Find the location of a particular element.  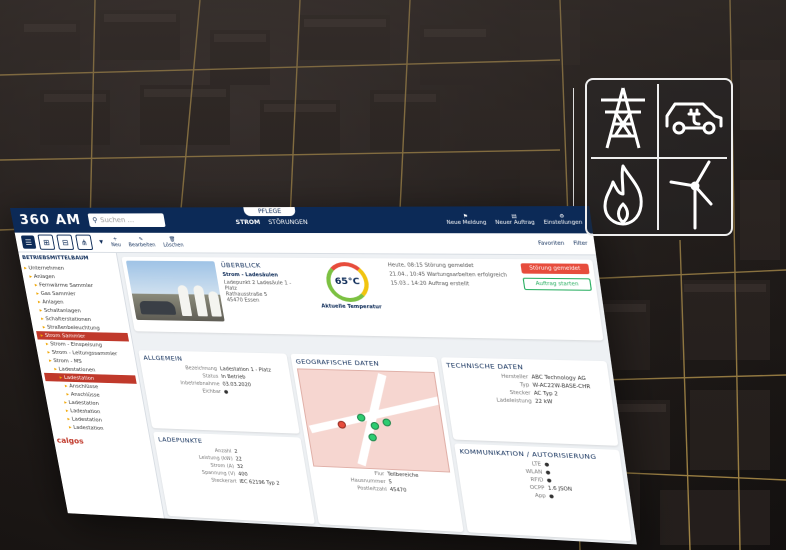

tree-view-button: ⊞ is located at coordinates (46, 242).